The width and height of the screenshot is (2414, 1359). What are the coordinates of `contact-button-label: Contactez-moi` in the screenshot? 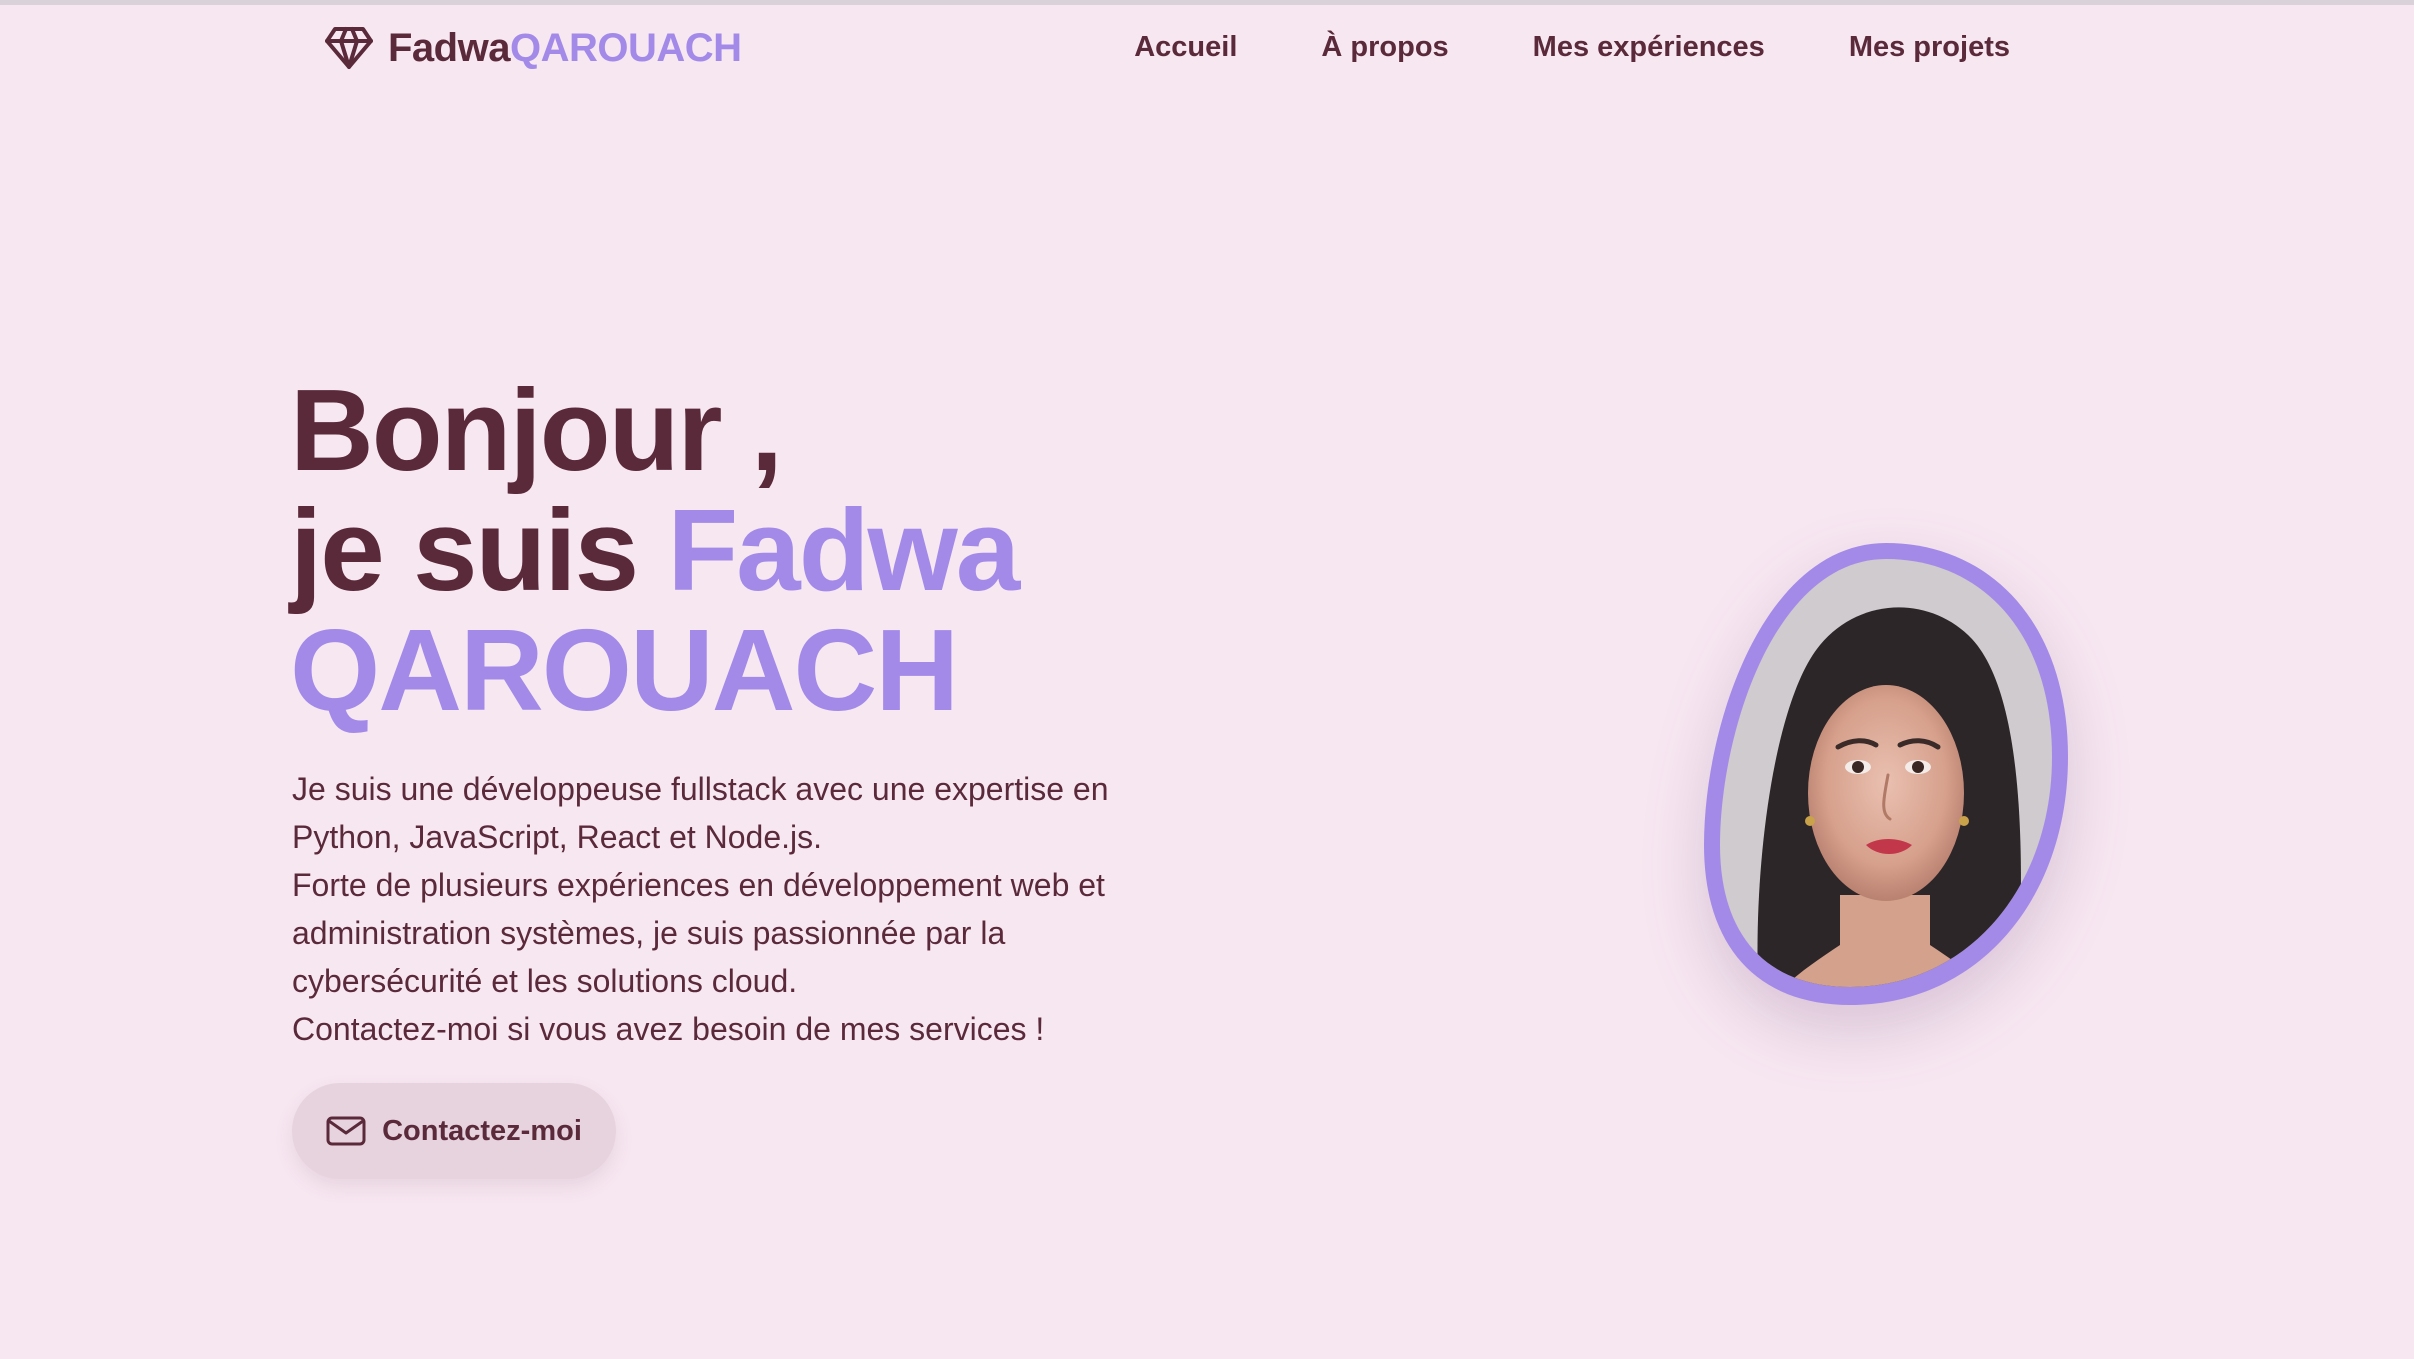 It's located at (482, 1130).